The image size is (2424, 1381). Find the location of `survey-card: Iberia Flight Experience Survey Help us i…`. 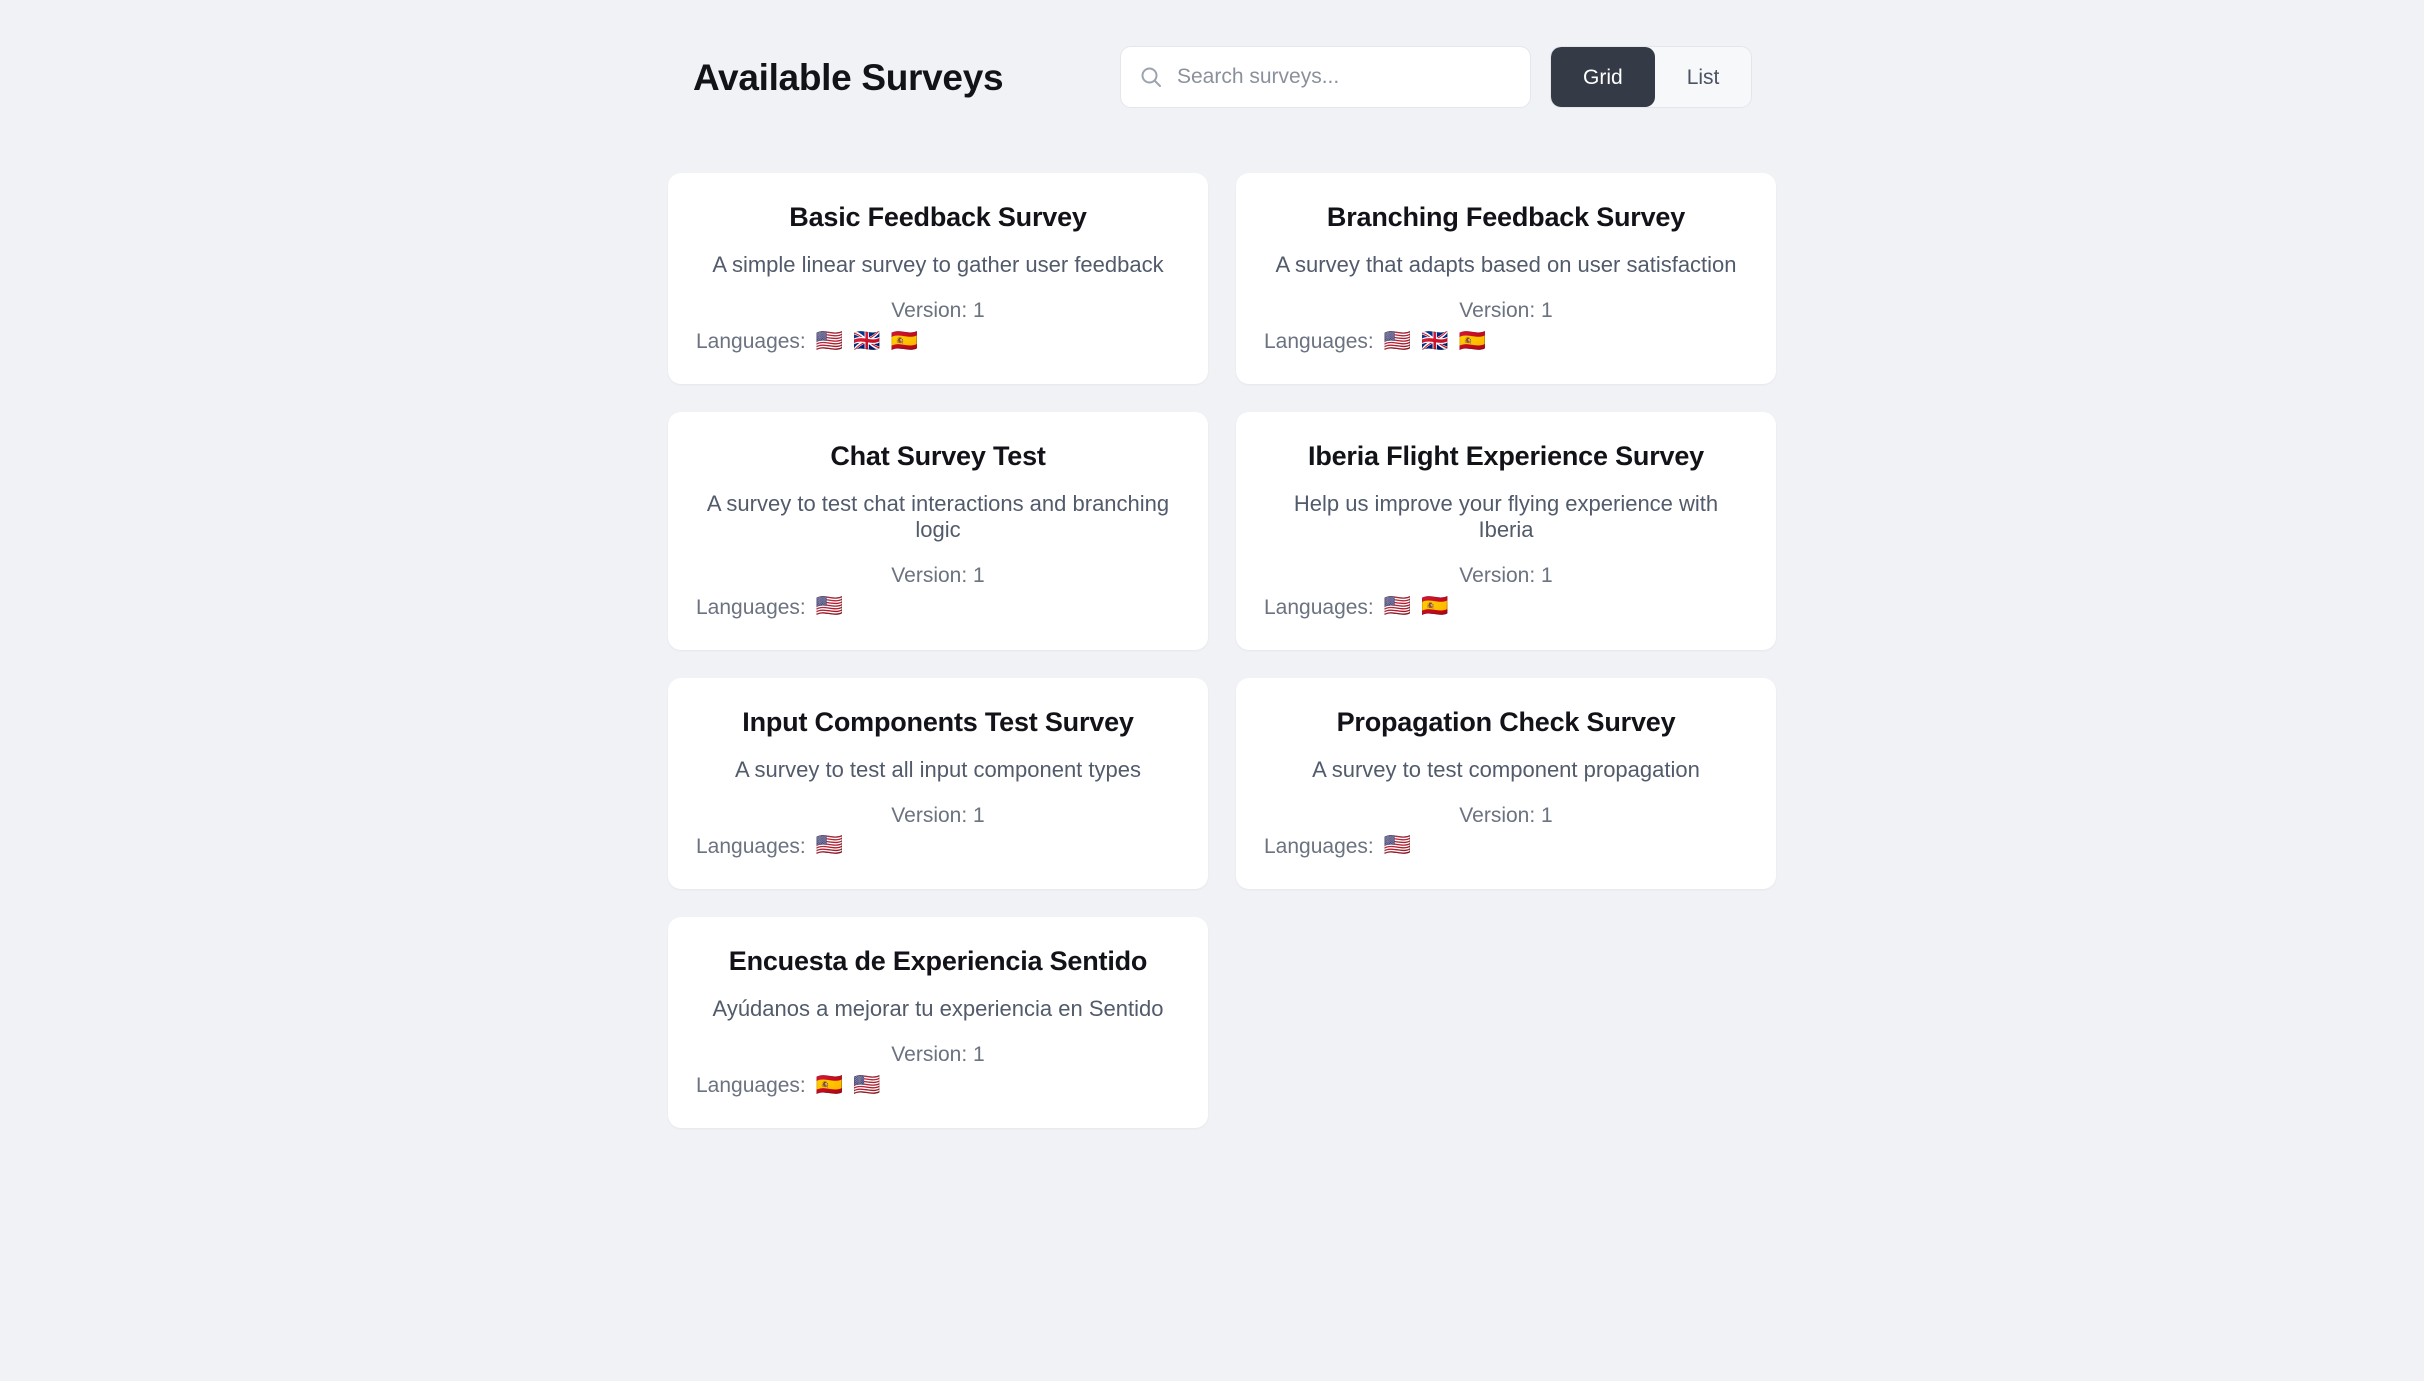

survey-card: Iberia Flight Experience Survey Help us i… is located at coordinates (1506, 531).